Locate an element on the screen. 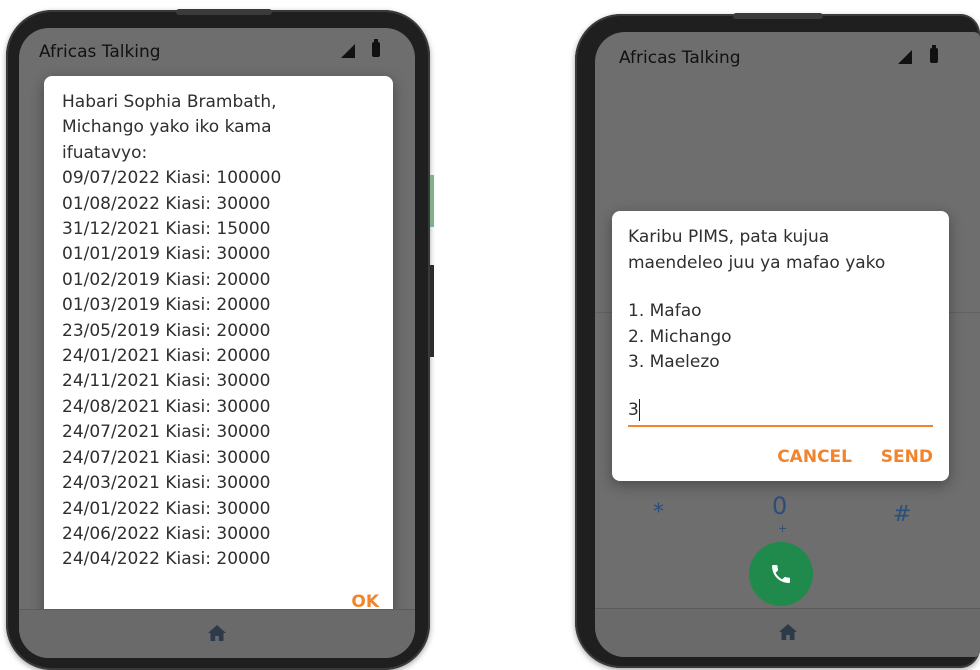 The width and height of the screenshot is (980, 670). contribution-row: 01/01/2019 Kiasi: 30000 is located at coordinates (166, 254).